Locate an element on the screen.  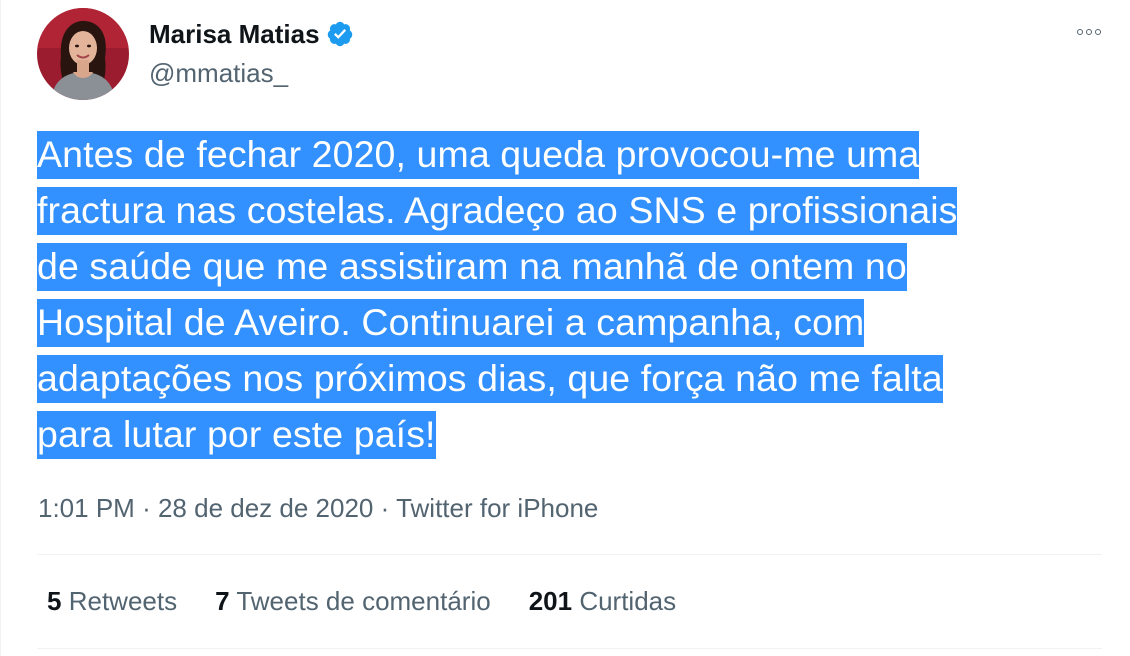
tweet-time-link: 1:01 PM is located at coordinates (86, 508).